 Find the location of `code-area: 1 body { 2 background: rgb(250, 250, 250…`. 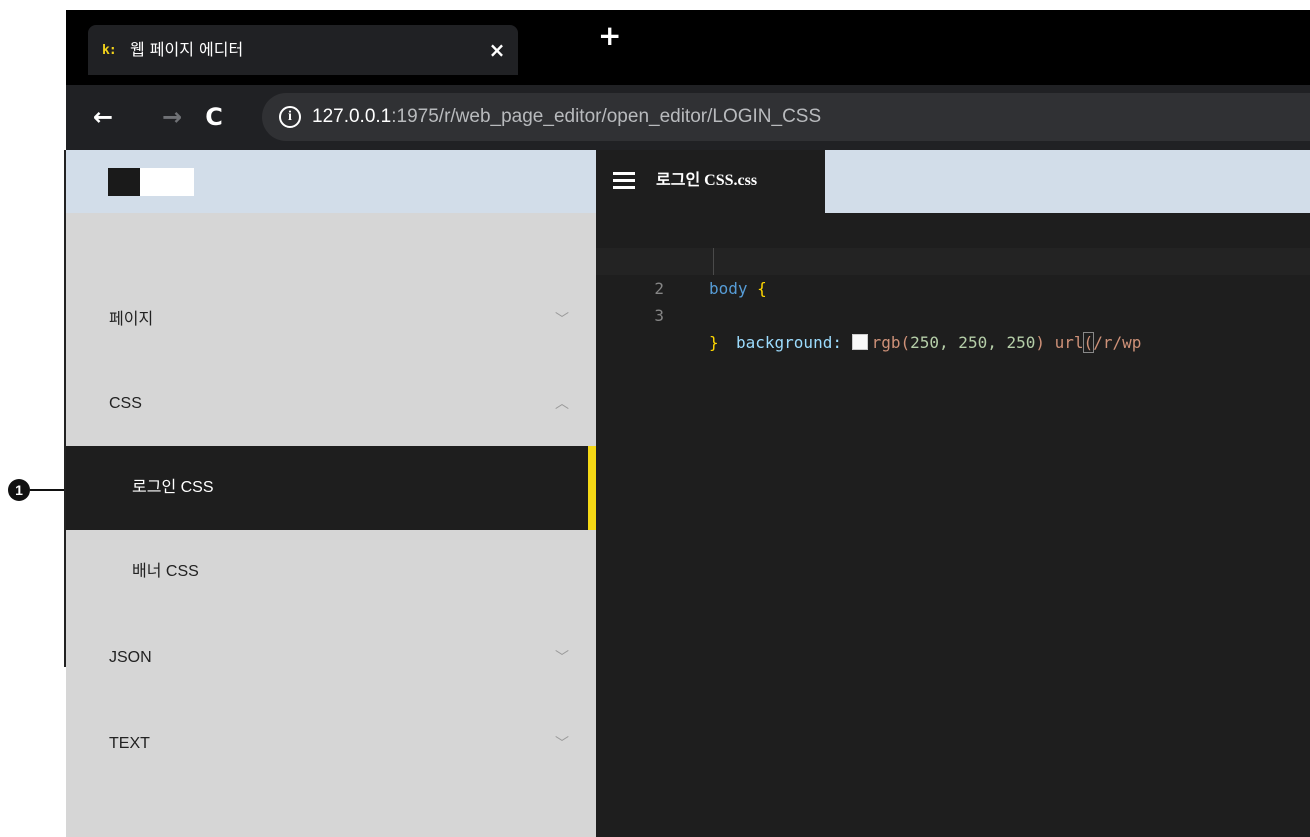

code-area: 1 body { 2 background: rgb(250, 250, 250… is located at coordinates (953, 287).